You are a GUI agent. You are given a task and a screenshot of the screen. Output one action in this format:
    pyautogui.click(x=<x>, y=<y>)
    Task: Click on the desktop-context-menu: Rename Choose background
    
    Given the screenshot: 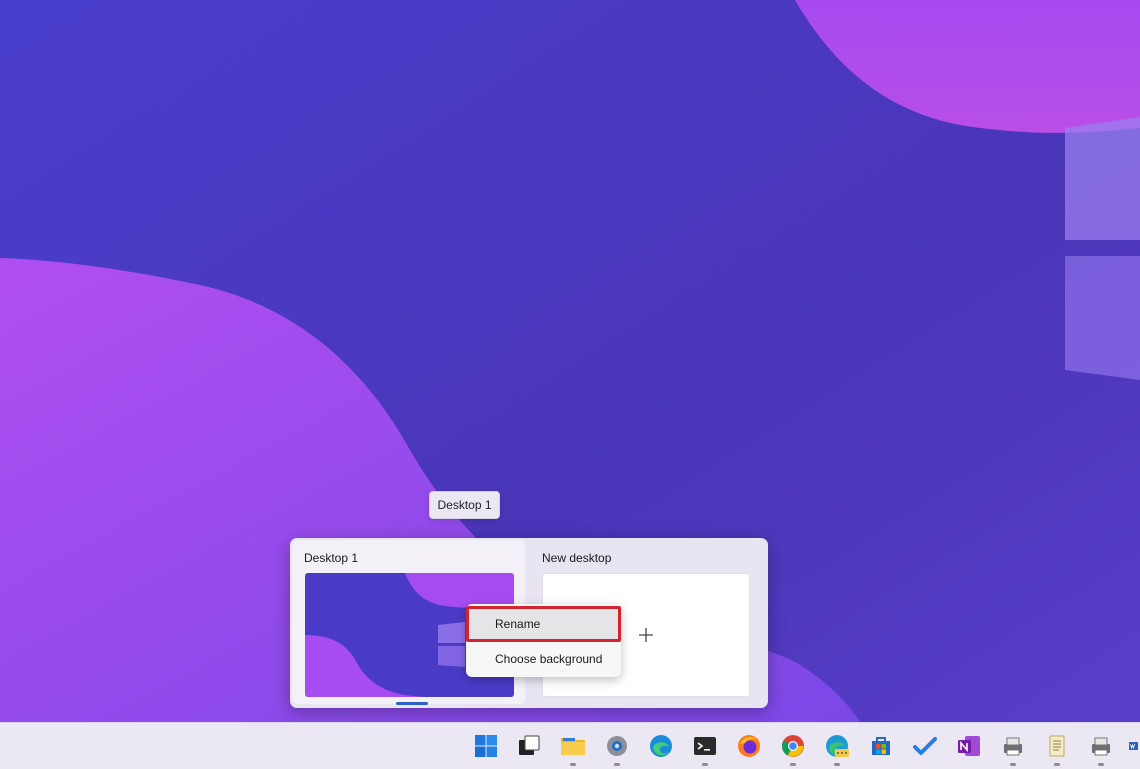 What is the action you would take?
    pyautogui.click(x=543, y=640)
    